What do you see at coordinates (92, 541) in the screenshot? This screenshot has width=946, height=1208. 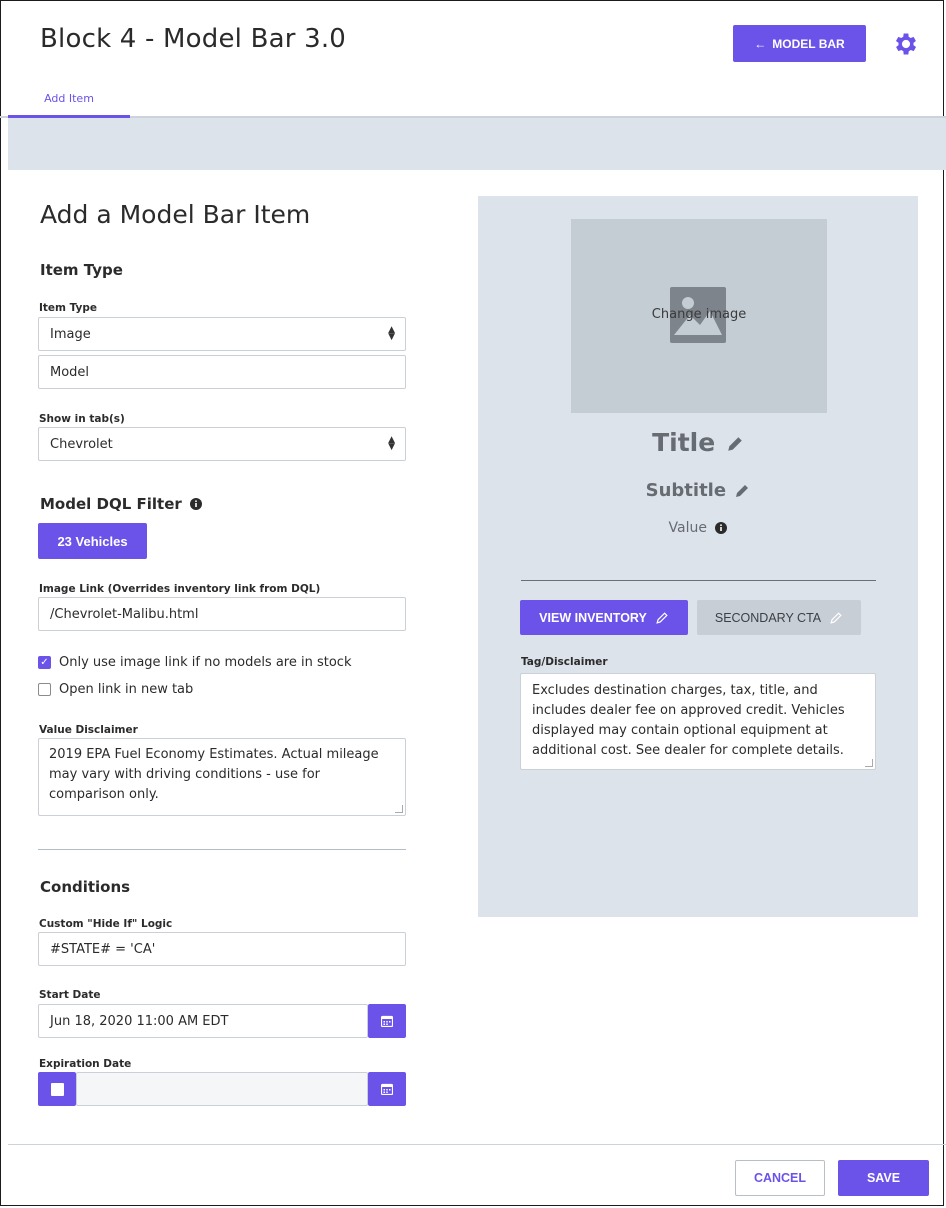 I see `vehicles-count-button: 23 Vehicles` at bounding box center [92, 541].